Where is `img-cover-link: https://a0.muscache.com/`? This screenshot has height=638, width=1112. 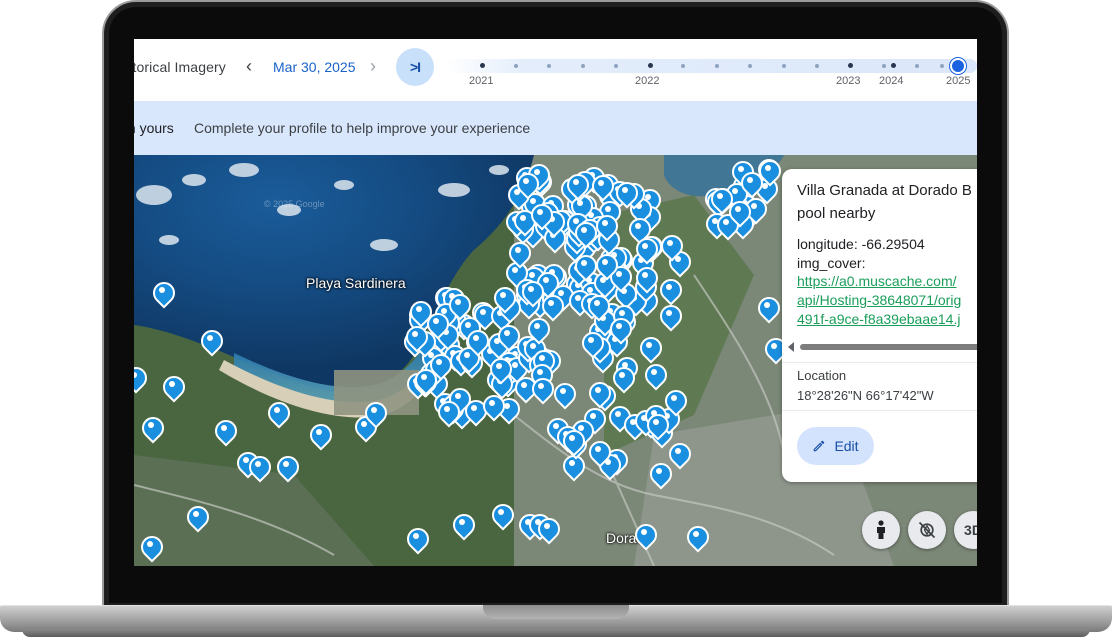 img-cover-link: https://a0.muscache.com/ is located at coordinates (877, 281).